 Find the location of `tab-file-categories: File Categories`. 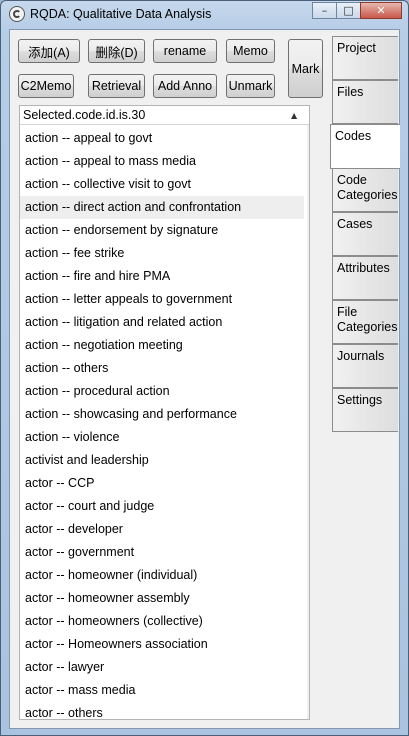

tab-file-categories: File Categories is located at coordinates (365, 322).